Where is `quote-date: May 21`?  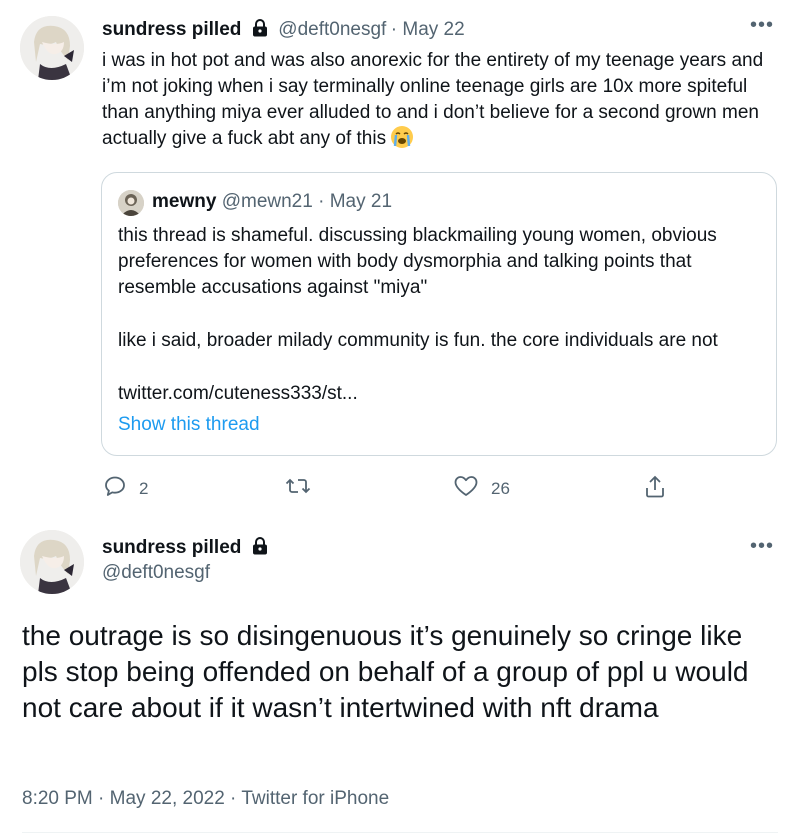 quote-date: May 21 is located at coordinates (361, 201).